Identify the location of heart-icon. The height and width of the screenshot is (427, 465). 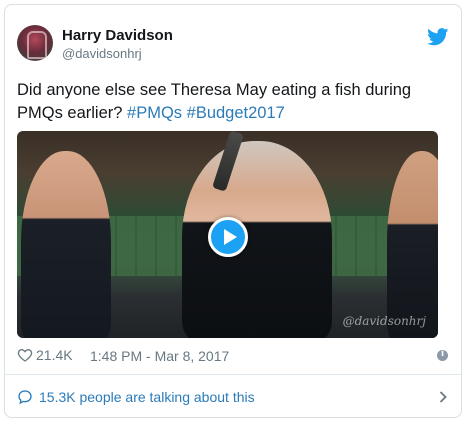
(25, 355).